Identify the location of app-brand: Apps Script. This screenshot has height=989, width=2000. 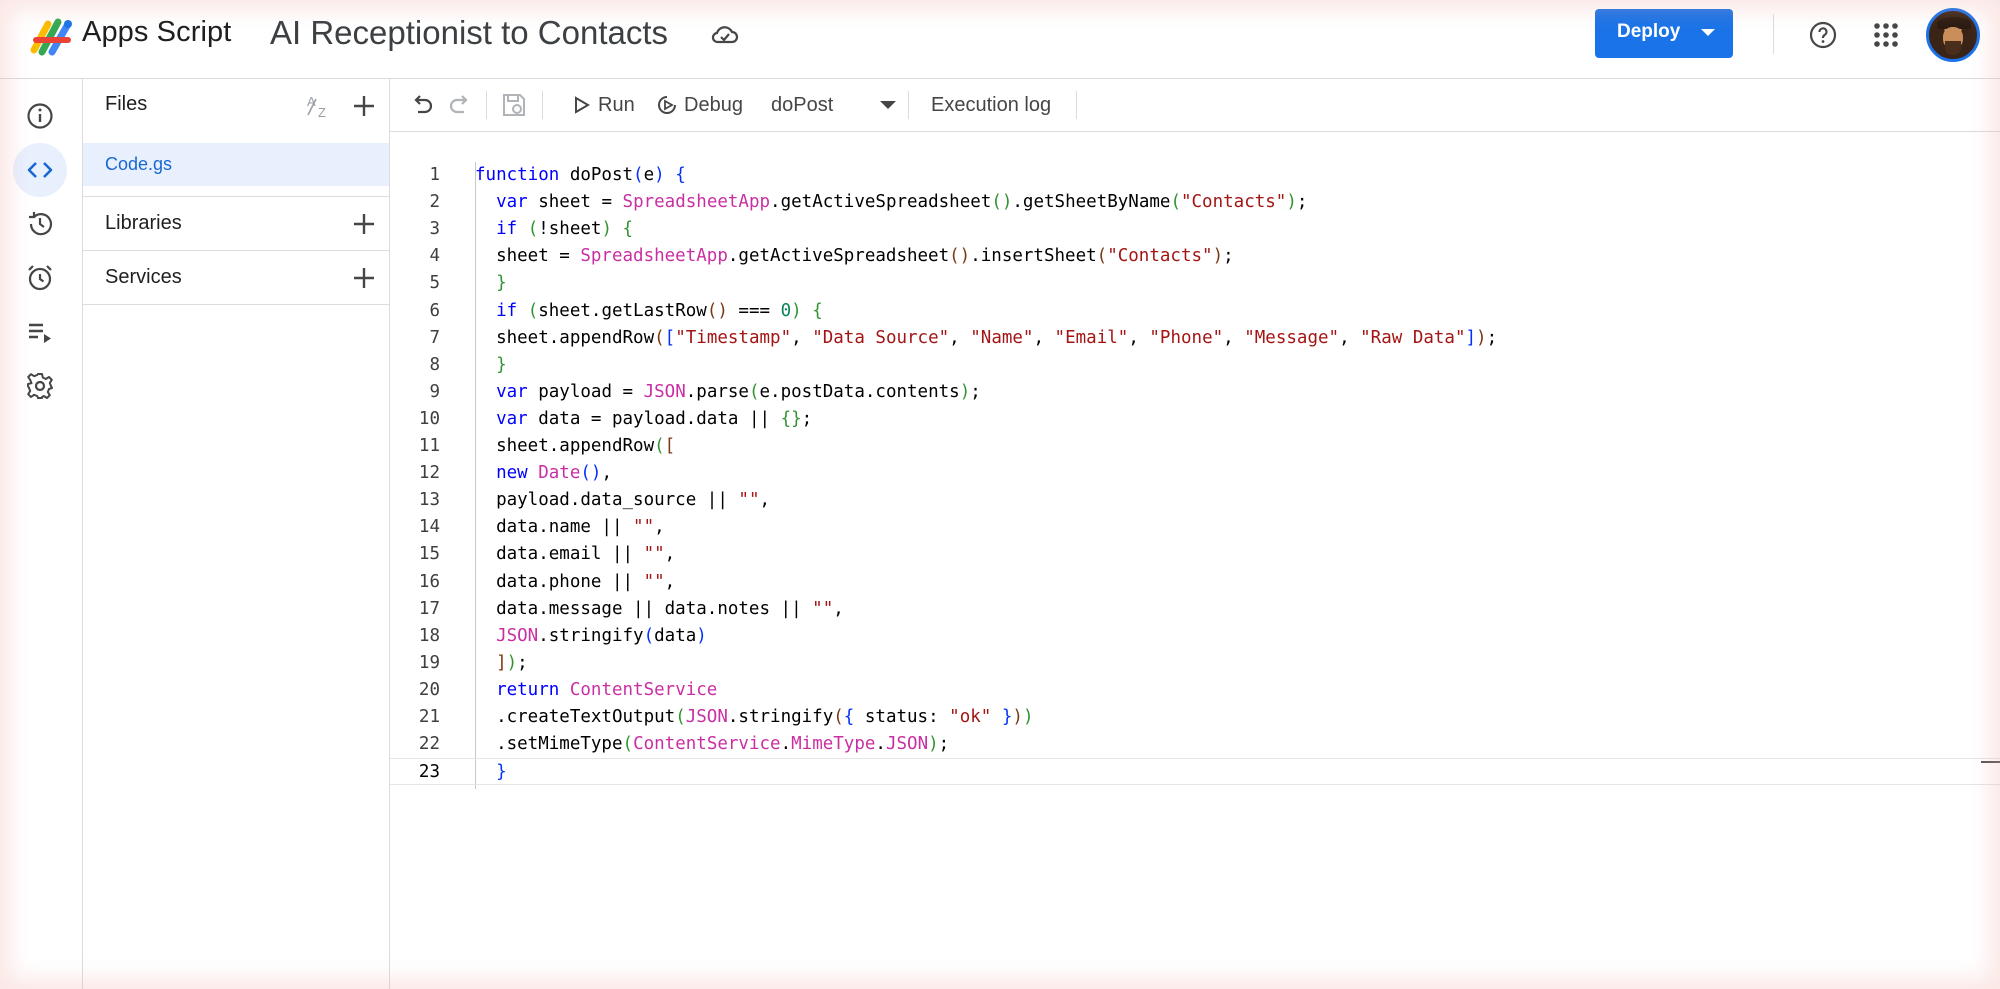
(157, 32).